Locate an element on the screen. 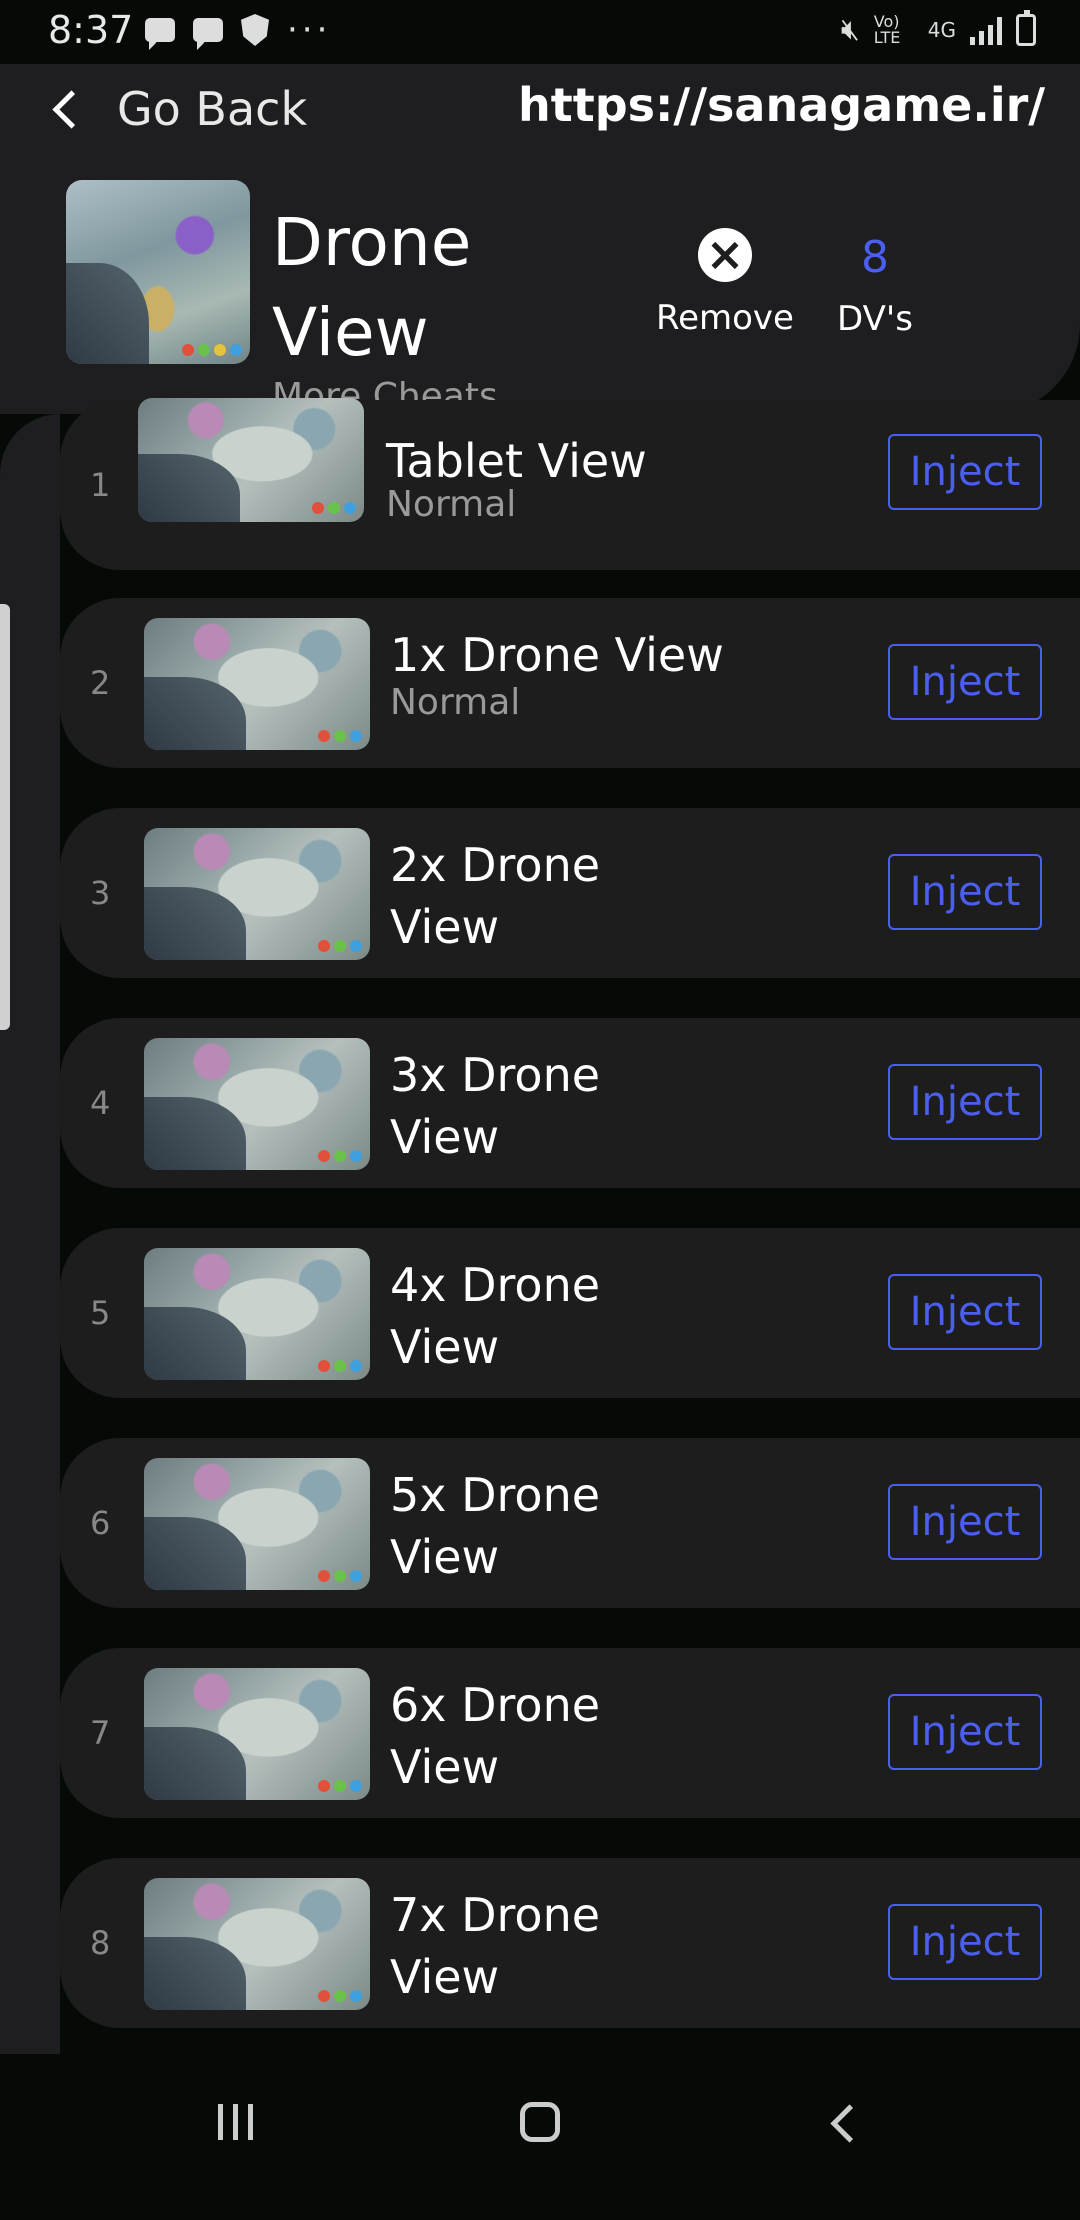 This screenshot has height=2220, width=1080. close-circle-icon: × is located at coordinates (725, 255).